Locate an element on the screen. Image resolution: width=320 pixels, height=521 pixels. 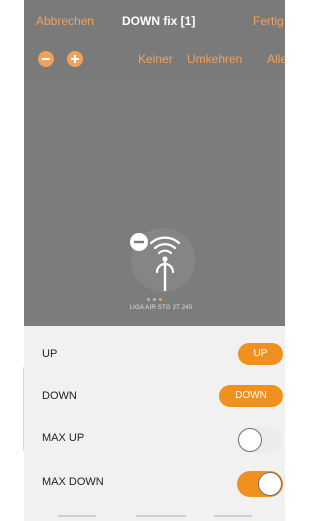
device-node is located at coordinates (162, 263).